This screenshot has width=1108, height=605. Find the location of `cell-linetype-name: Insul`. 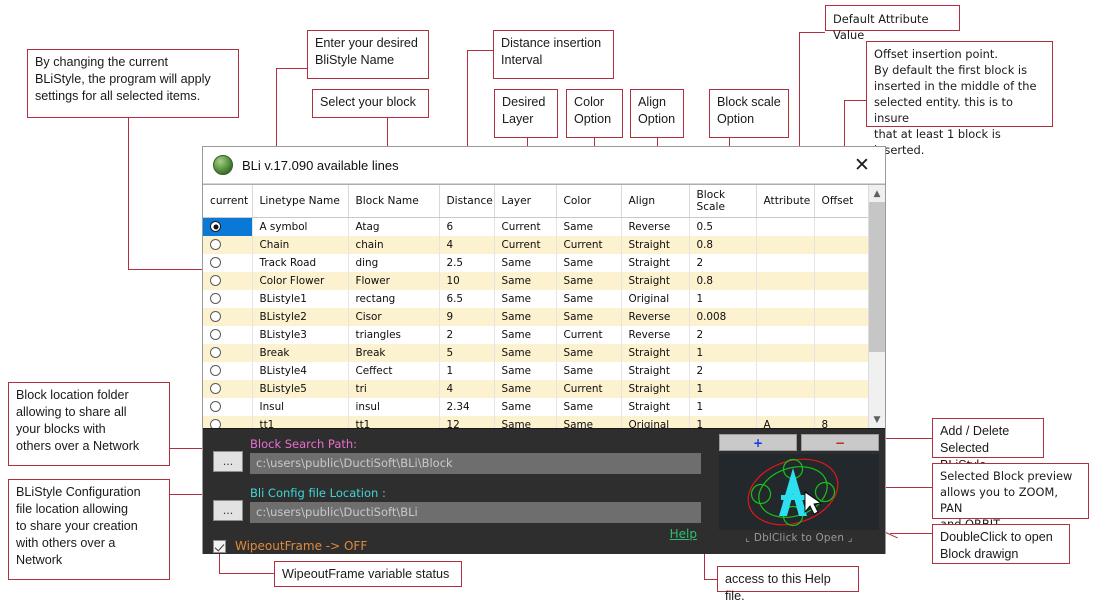

cell-linetype-name: Insul is located at coordinates (300, 406).